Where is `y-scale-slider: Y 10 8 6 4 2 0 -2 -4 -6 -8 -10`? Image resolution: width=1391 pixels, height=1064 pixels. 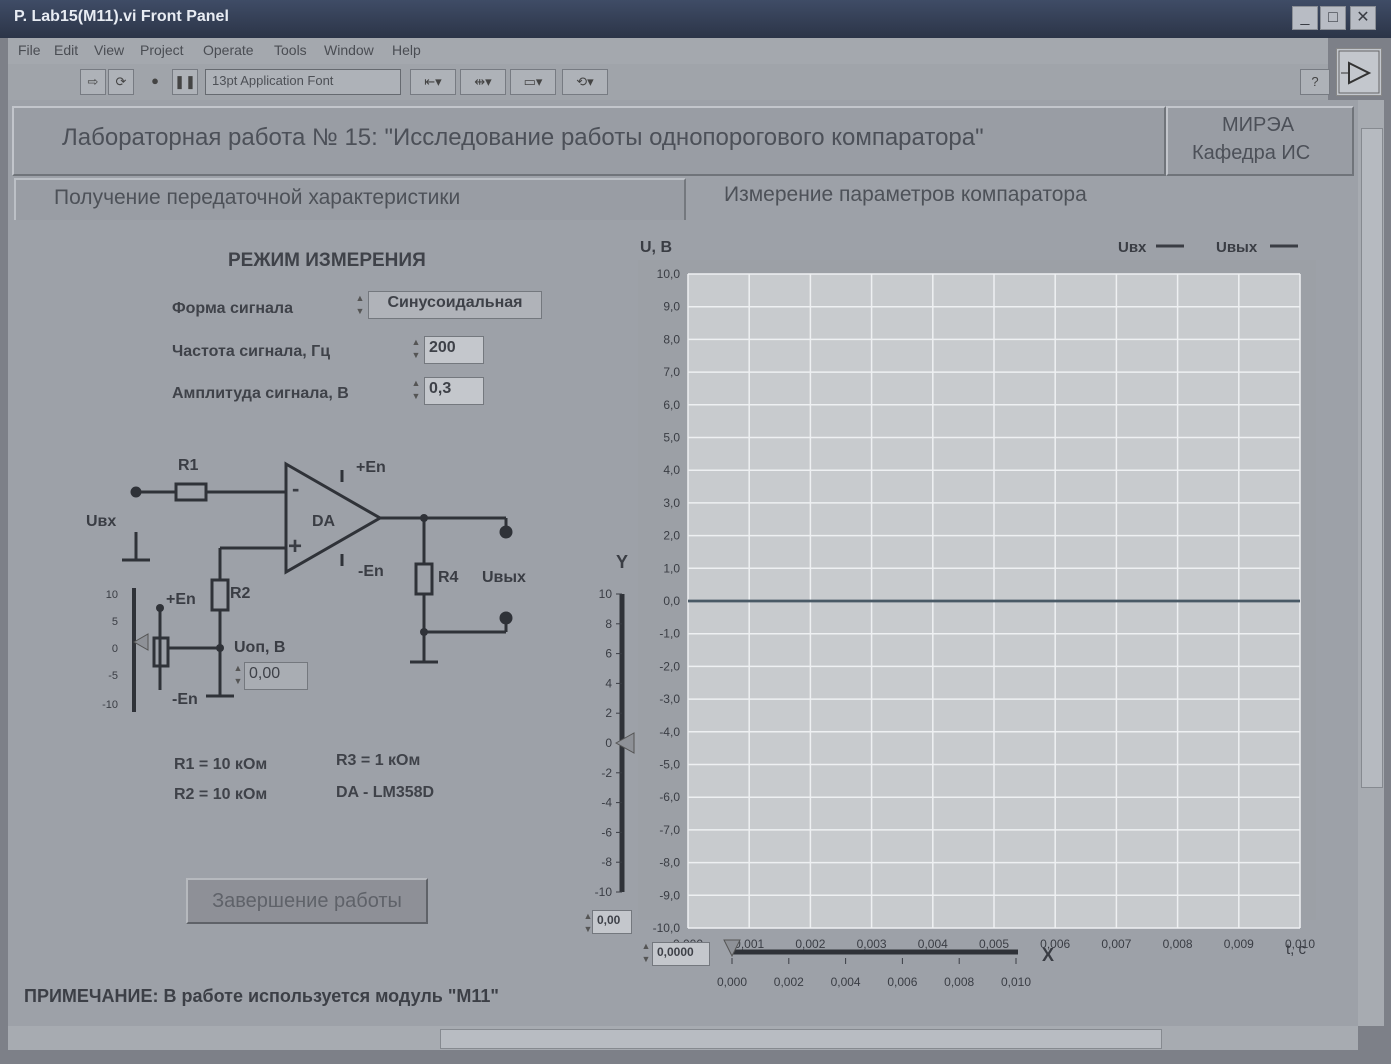
y-scale-slider: Y 10 8 6 4 2 0 -2 -4 -6 -8 -10 is located at coordinates (610, 730).